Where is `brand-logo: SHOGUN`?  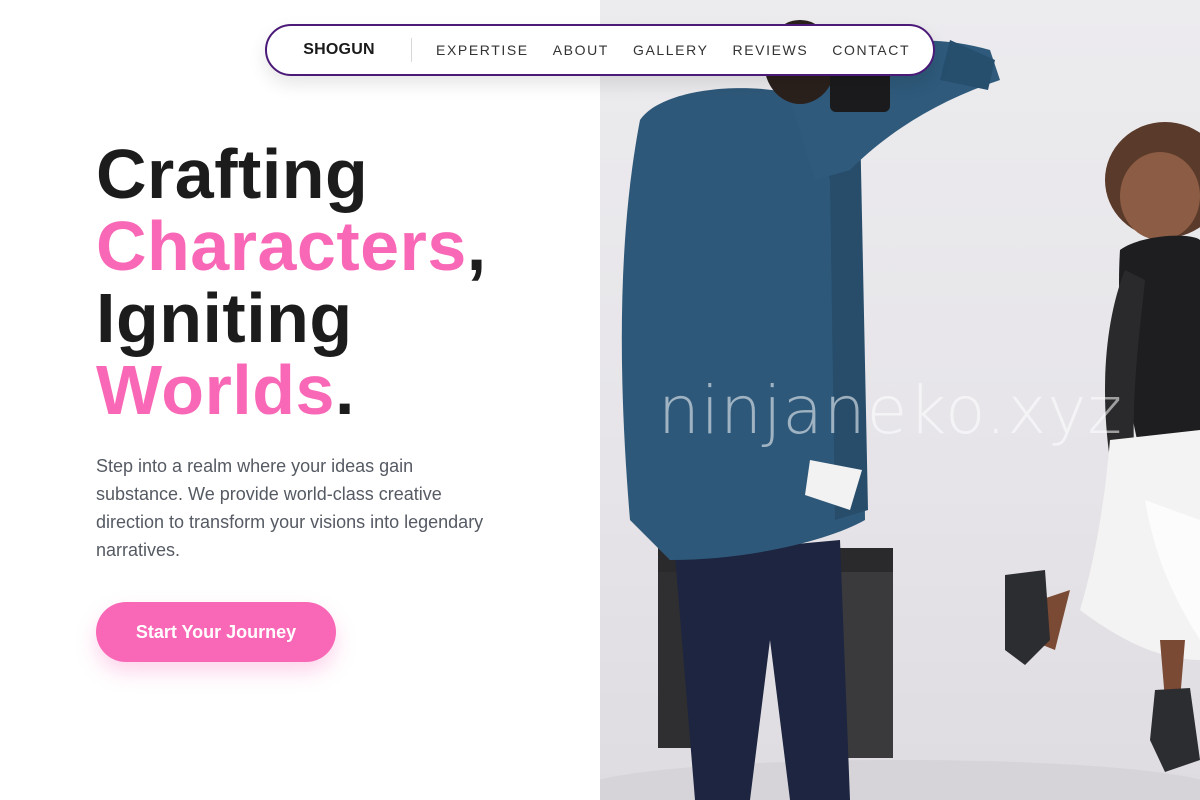
brand-logo: SHOGUN is located at coordinates (339, 50).